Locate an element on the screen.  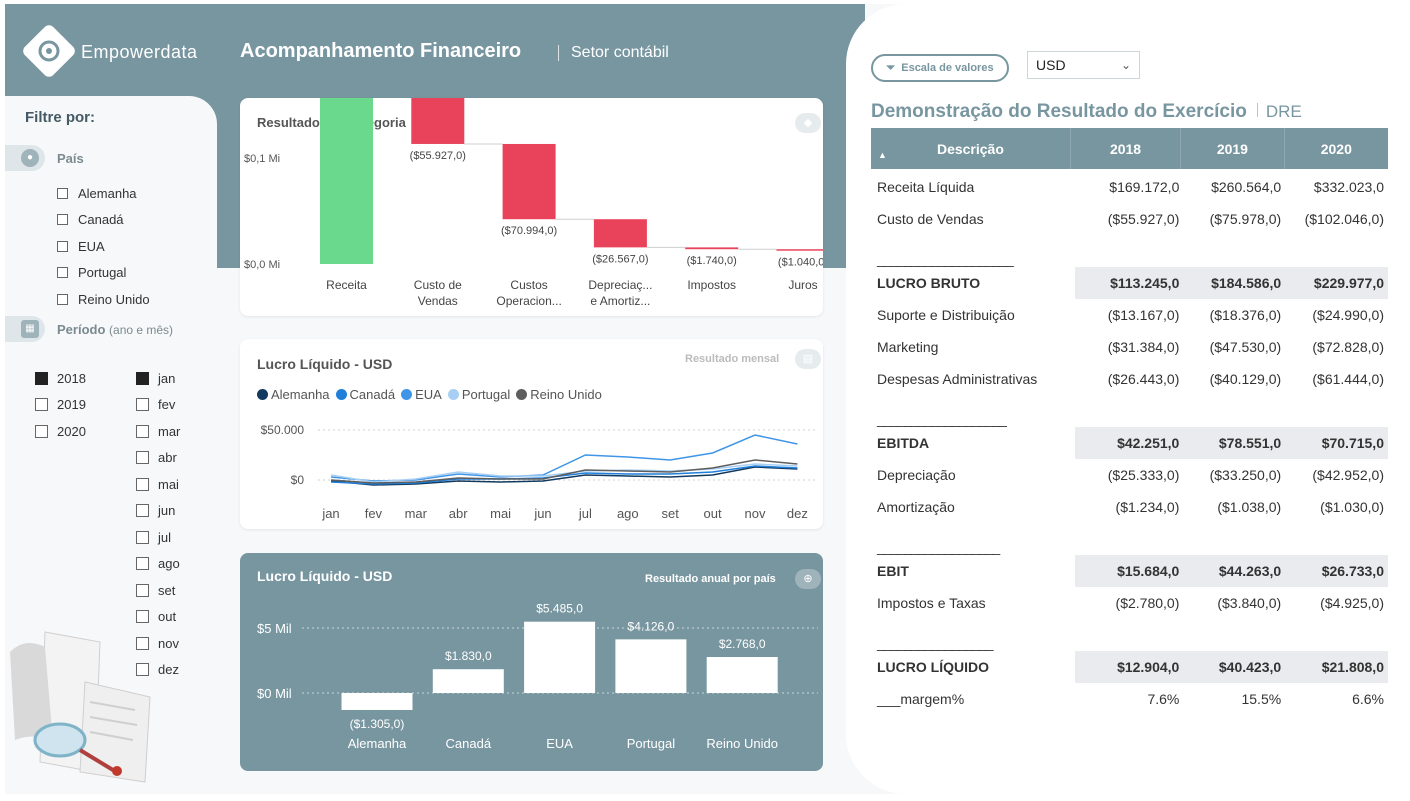
row-value: $15.684,0 is located at coordinates (1129, 571).